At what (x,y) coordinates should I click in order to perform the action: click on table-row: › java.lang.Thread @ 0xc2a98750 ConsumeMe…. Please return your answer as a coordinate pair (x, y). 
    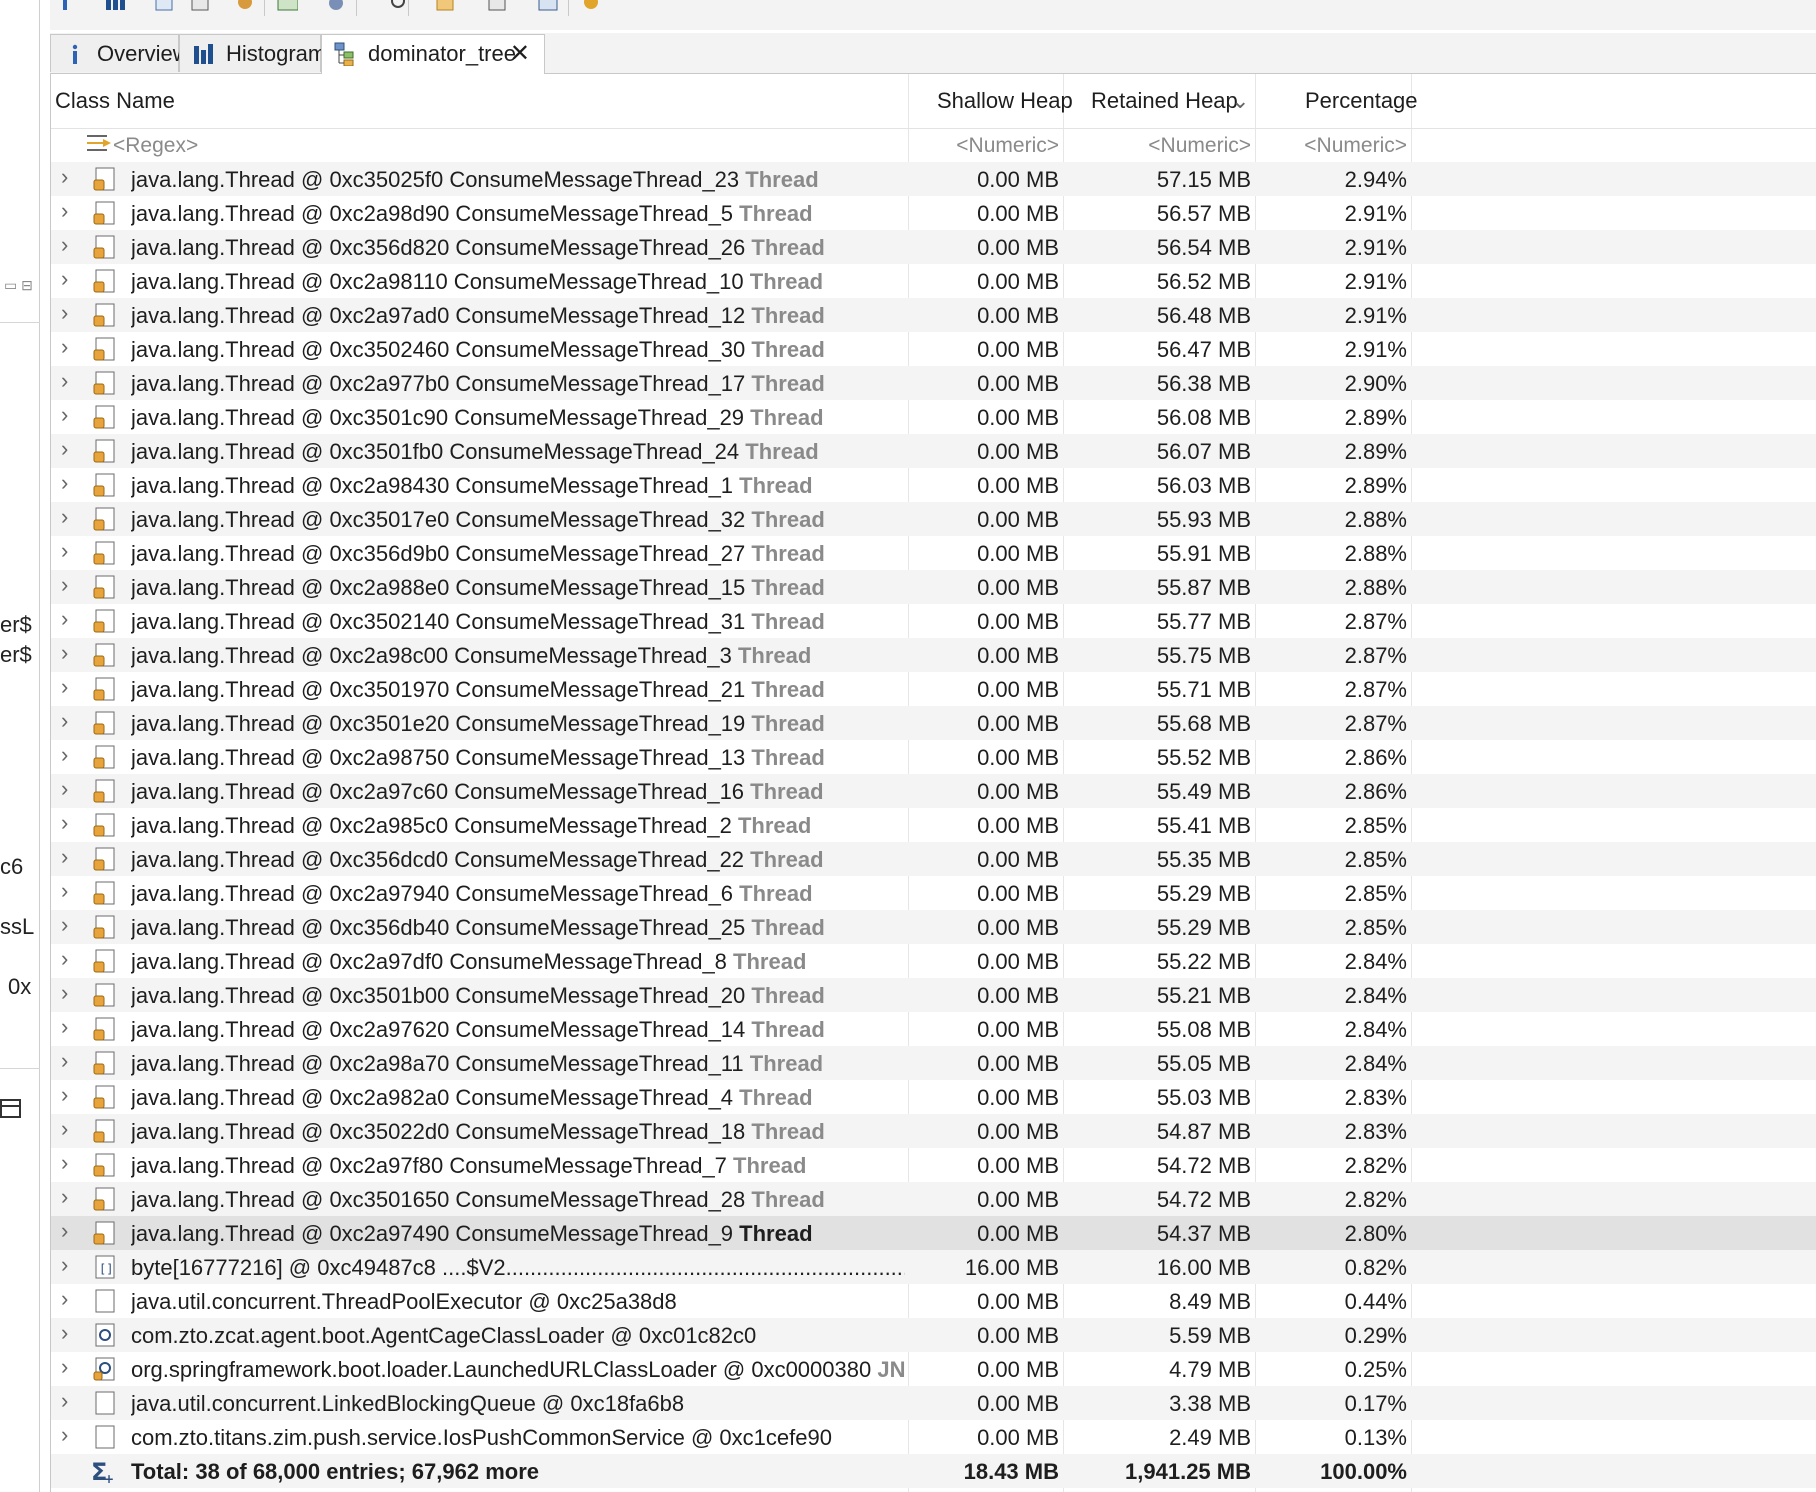
    Looking at the image, I should click on (933, 757).